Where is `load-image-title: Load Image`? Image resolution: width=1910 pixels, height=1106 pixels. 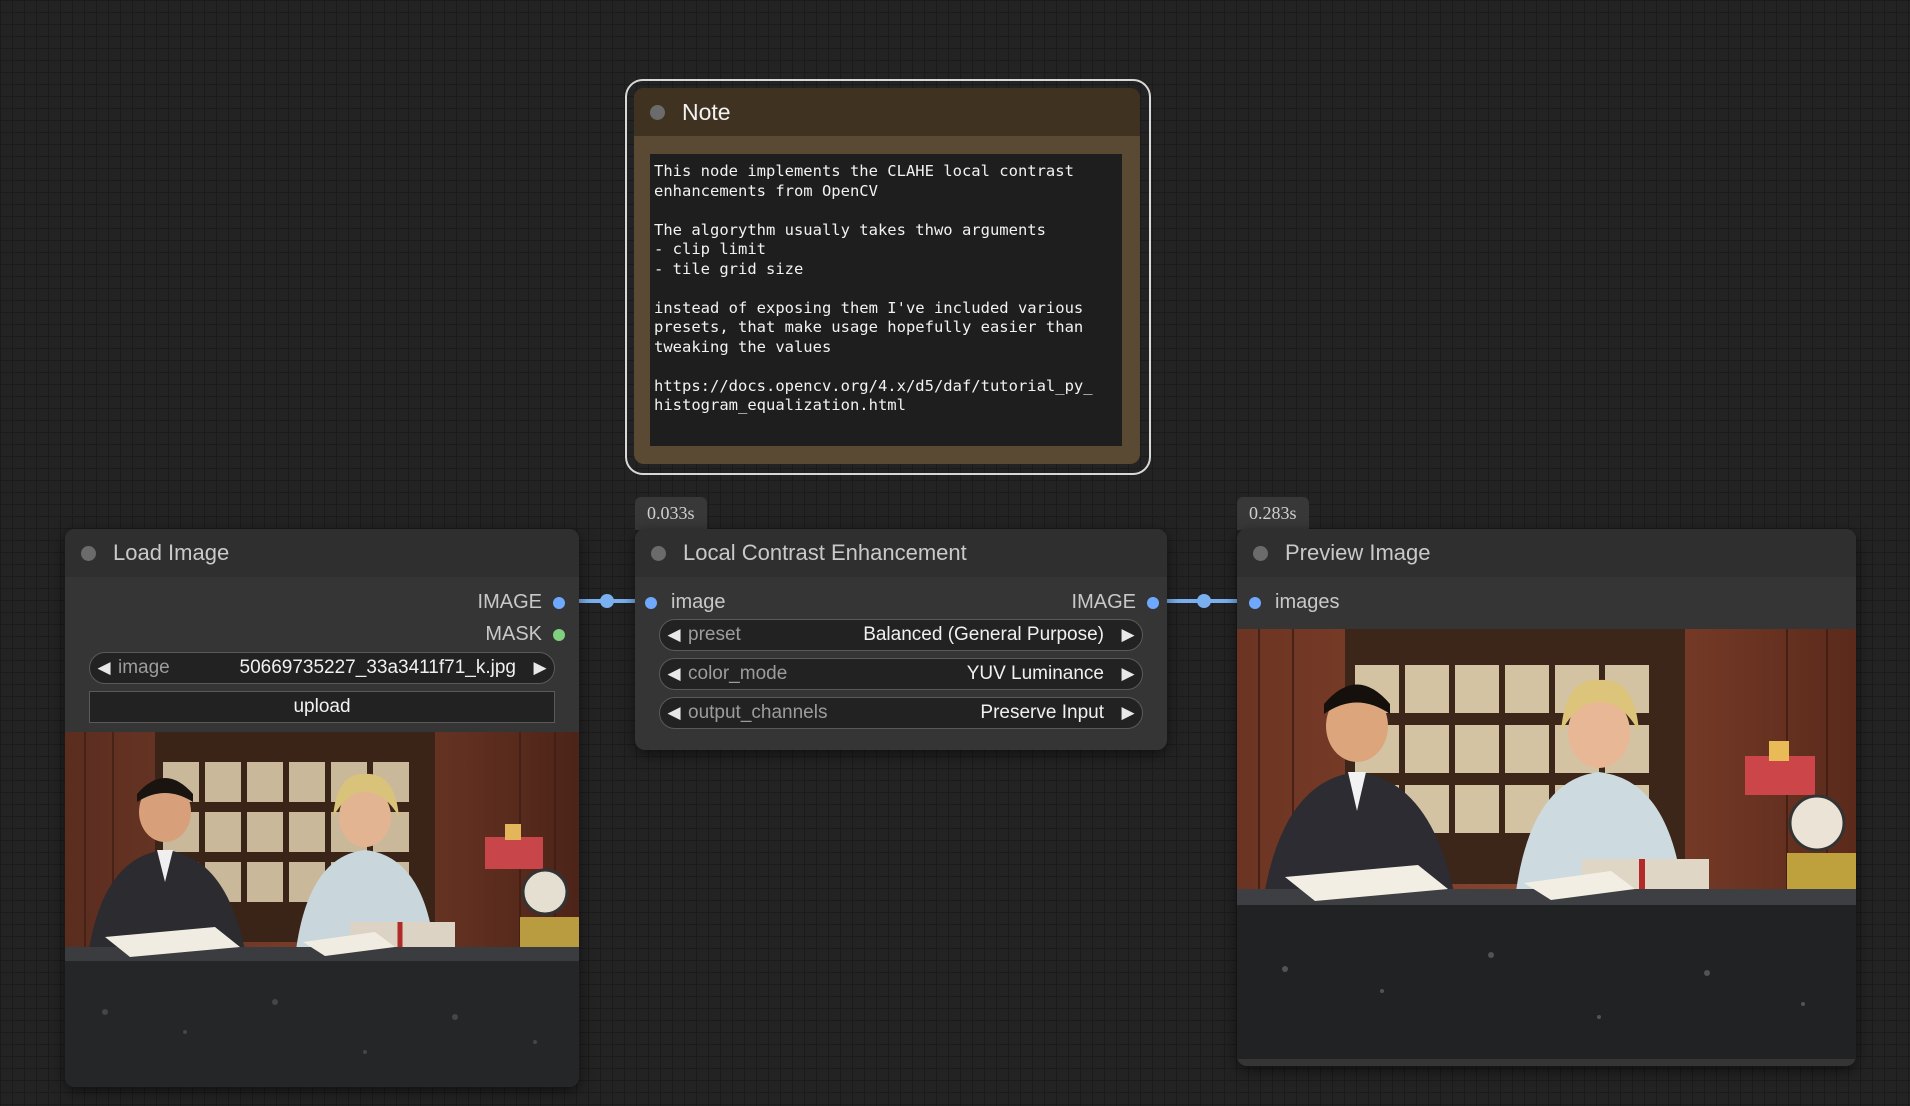
load-image-title: Load Image is located at coordinates (171, 552).